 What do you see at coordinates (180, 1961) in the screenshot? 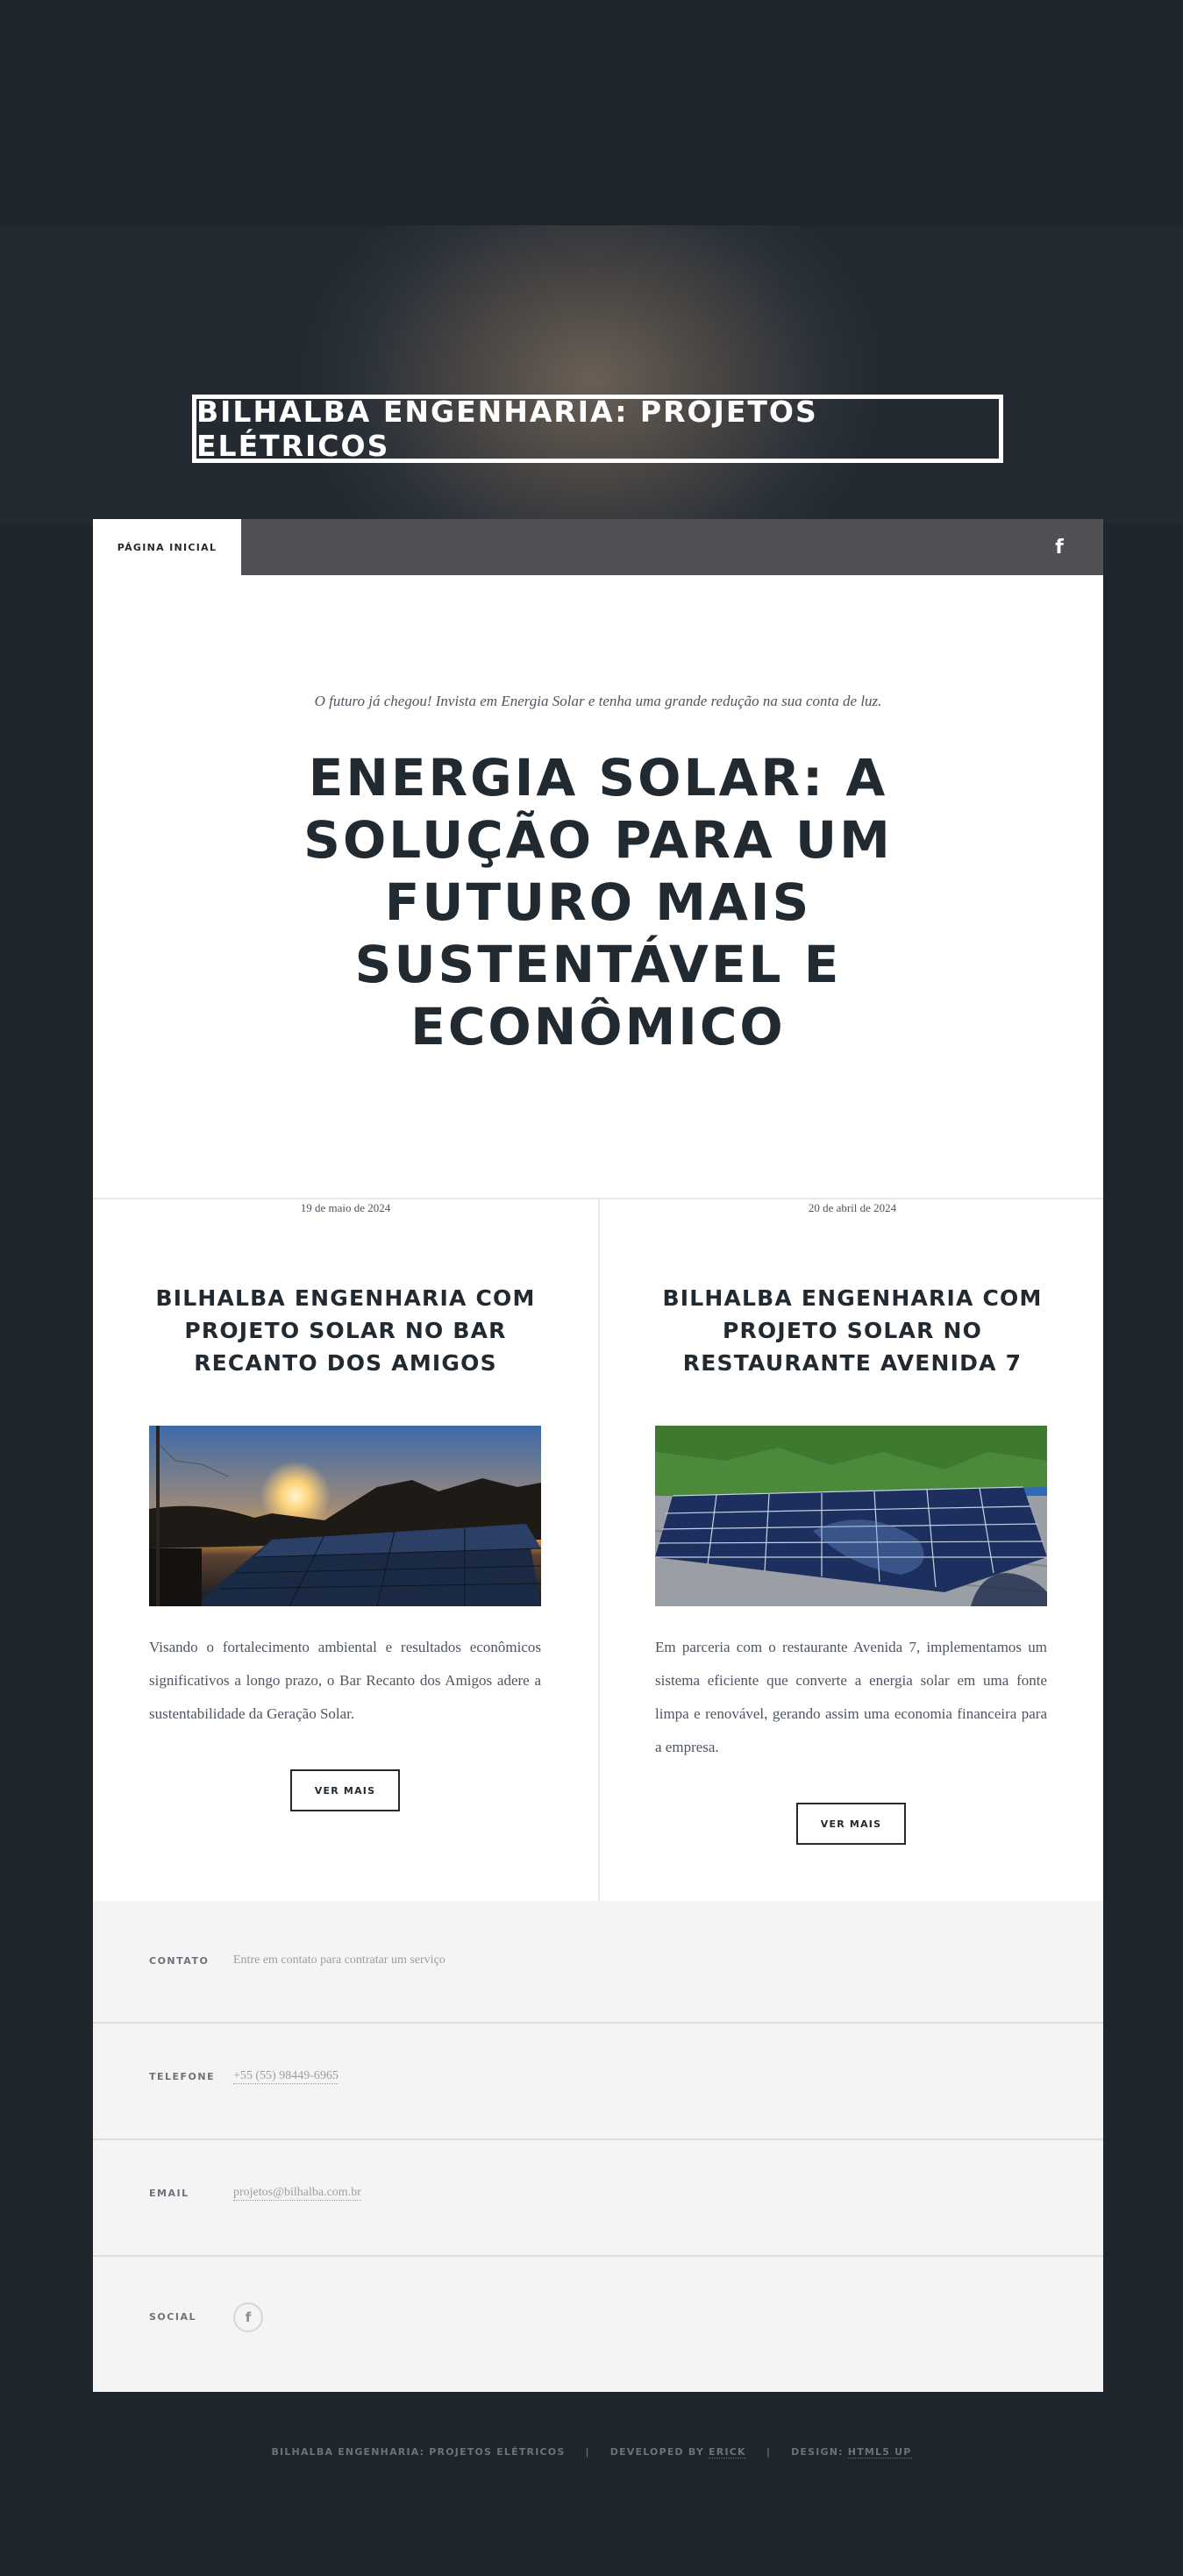
I see `contact-label: CONTATO` at bounding box center [180, 1961].